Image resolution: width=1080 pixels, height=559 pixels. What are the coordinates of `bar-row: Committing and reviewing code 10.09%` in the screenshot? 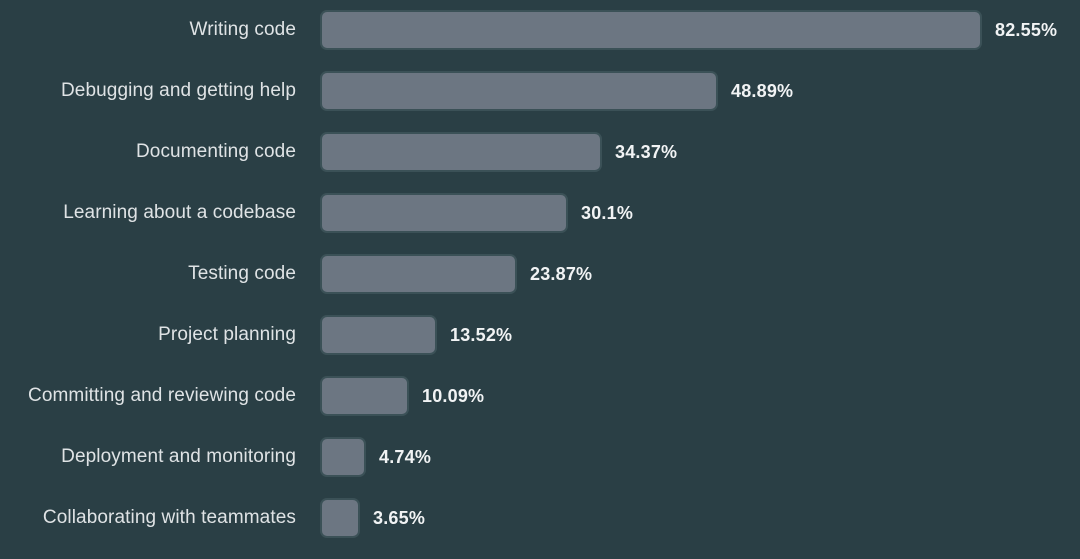 It's located at (540, 406).